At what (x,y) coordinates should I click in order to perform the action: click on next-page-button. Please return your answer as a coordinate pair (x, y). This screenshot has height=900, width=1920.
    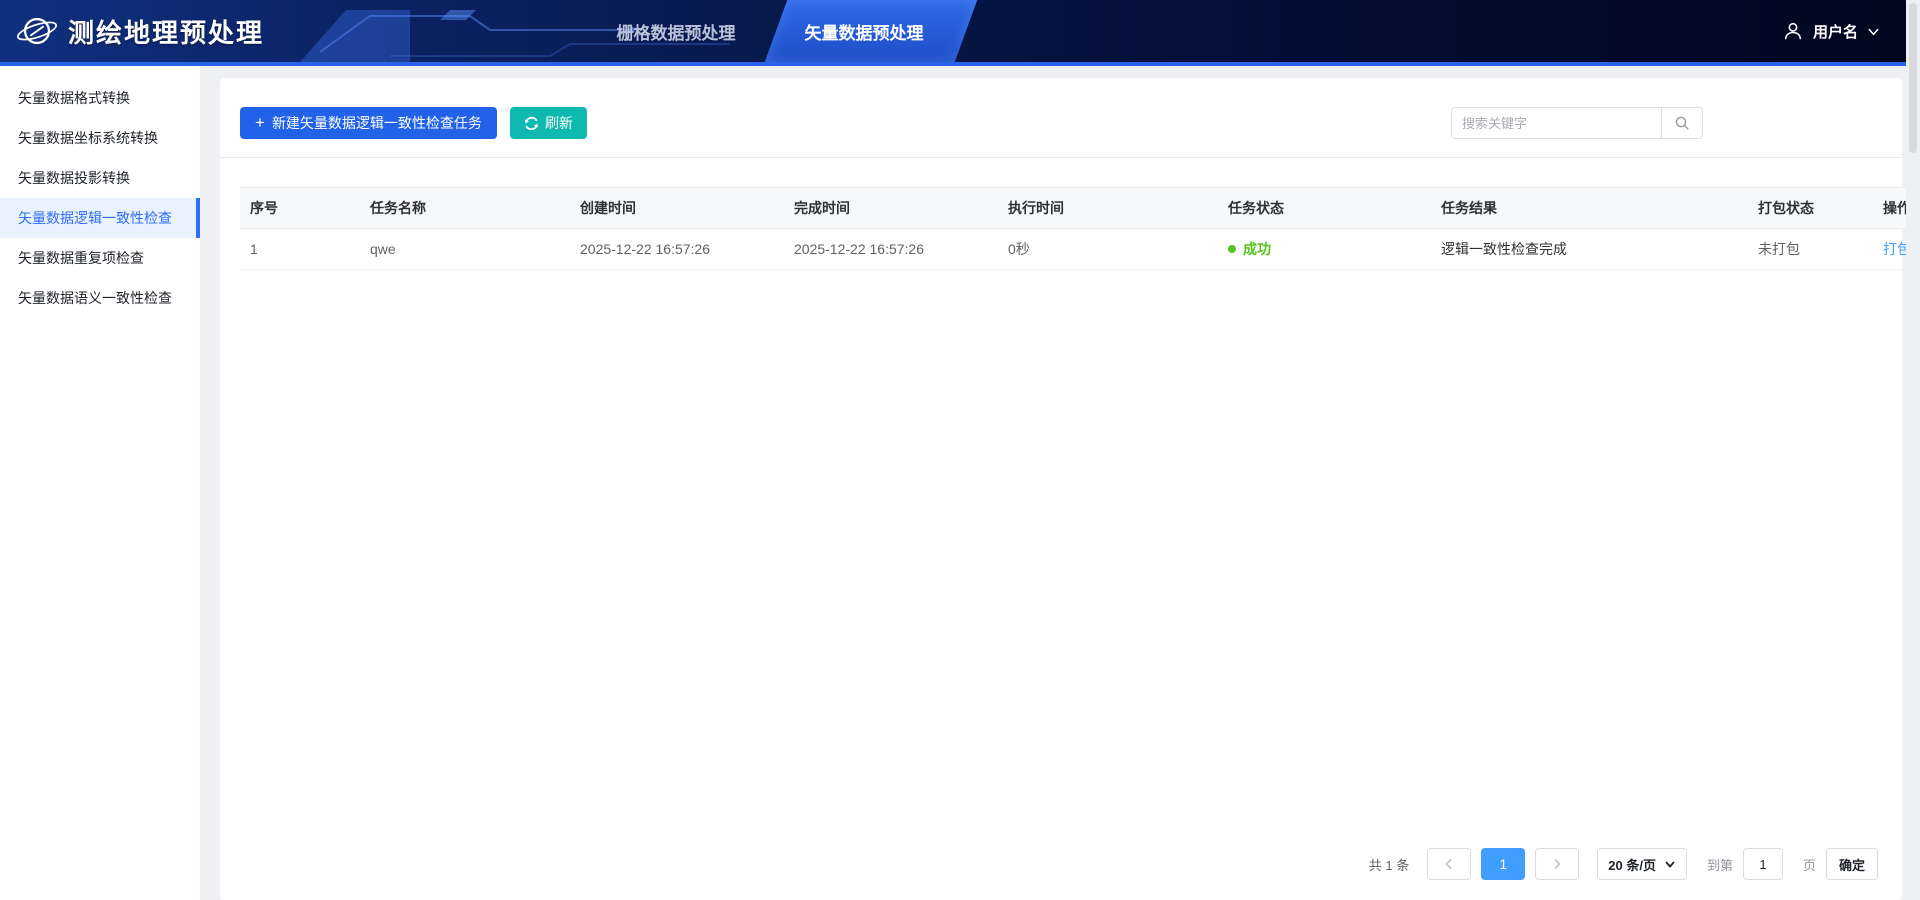
    Looking at the image, I should click on (1557, 864).